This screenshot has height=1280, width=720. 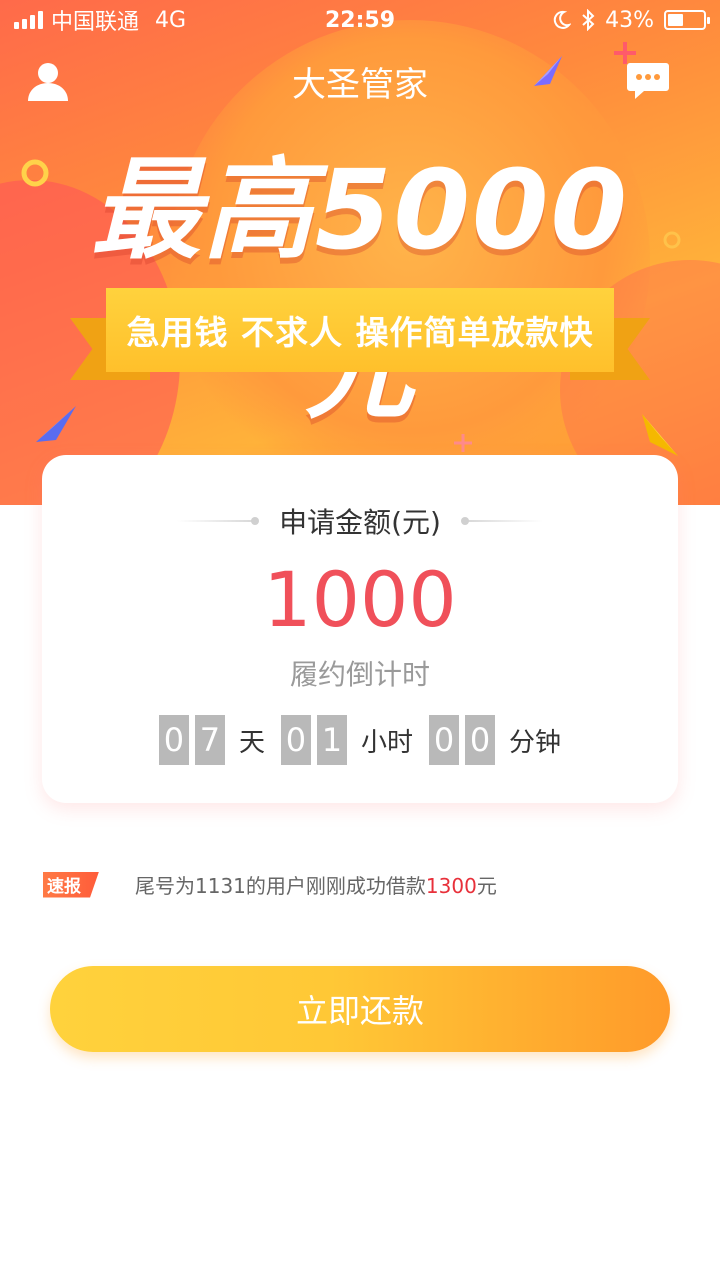 I want to click on page-title: 大圣管家, so click(x=360, y=85).